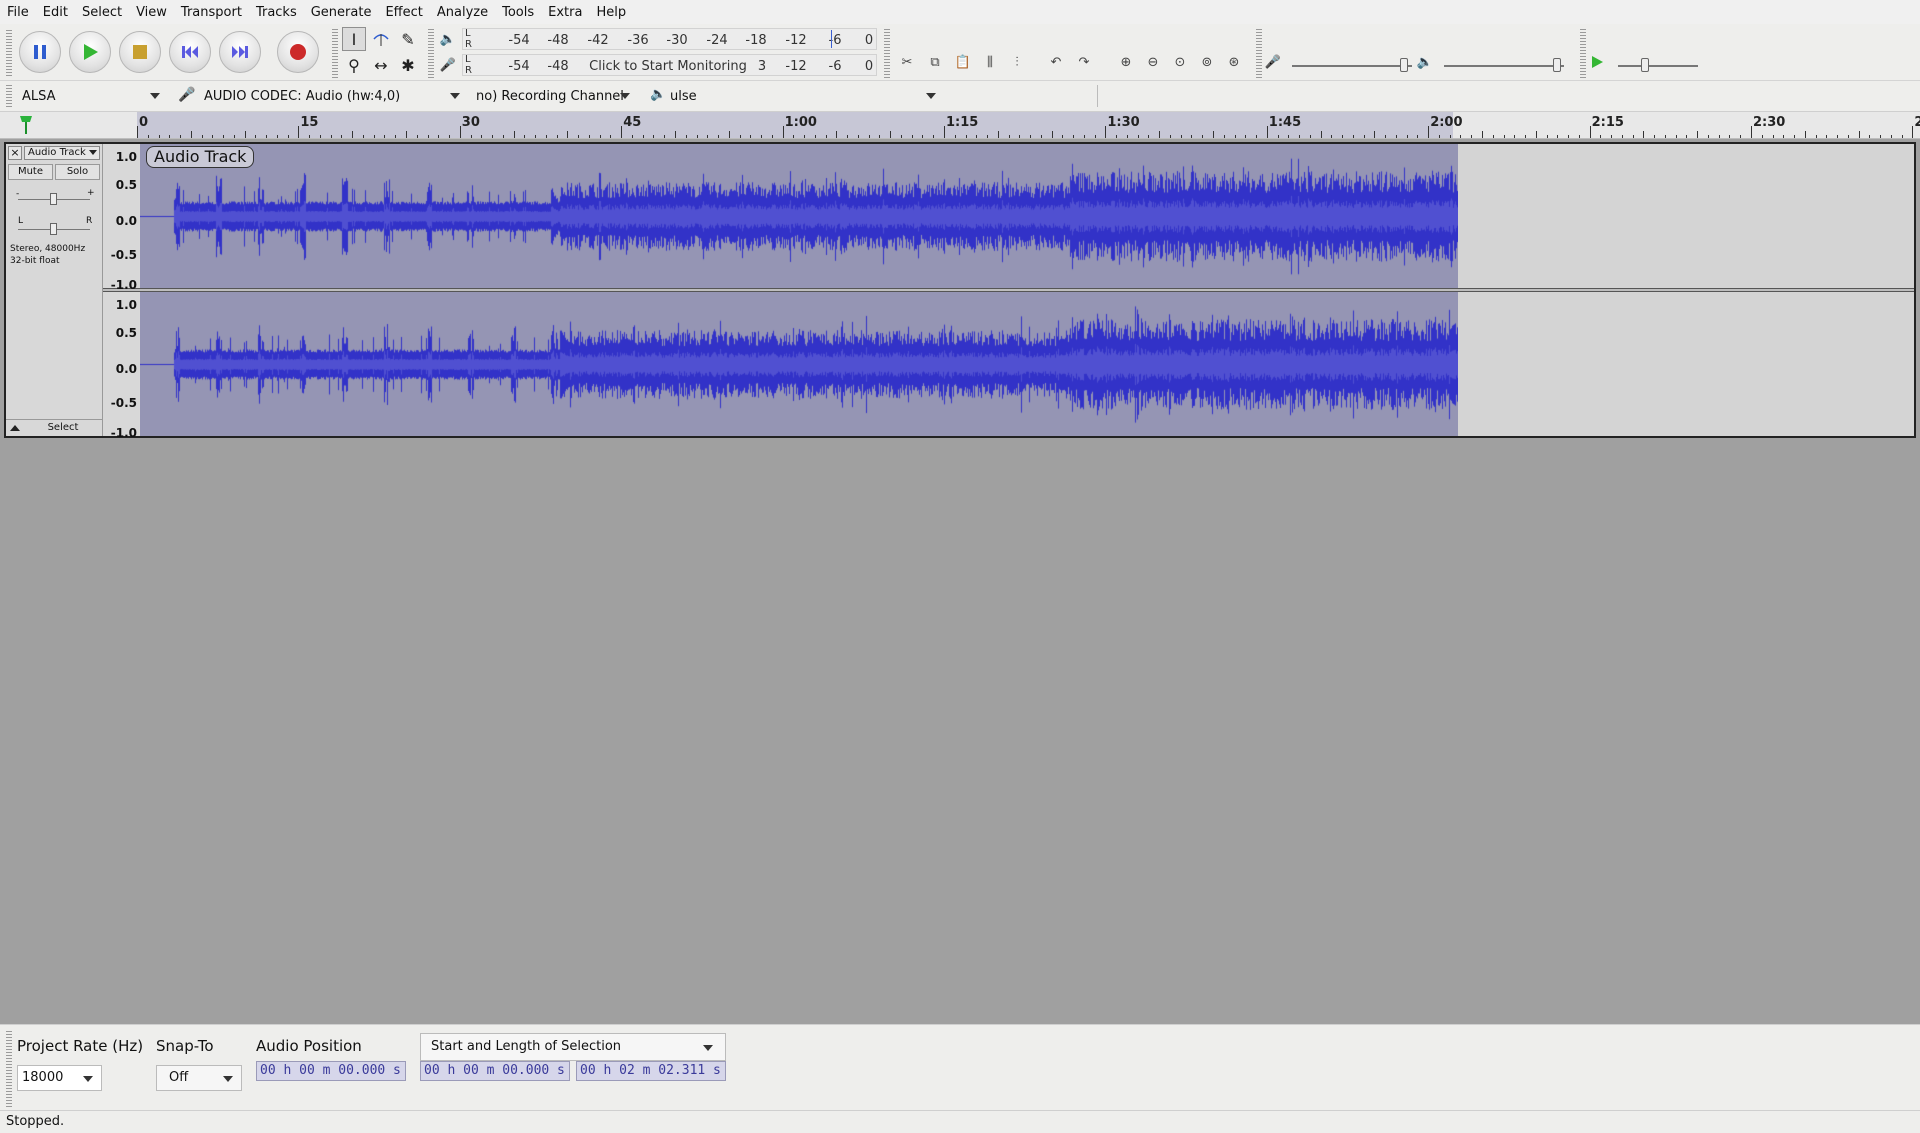 This screenshot has height=1133, width=1920. What do you see at coordinates (669, 39) in the screenshot?
I see `playback-level-meter: L R -54 -48 -42 -36 -30 -24 -18 -12 -6 0` at bounding box center [669, 39].